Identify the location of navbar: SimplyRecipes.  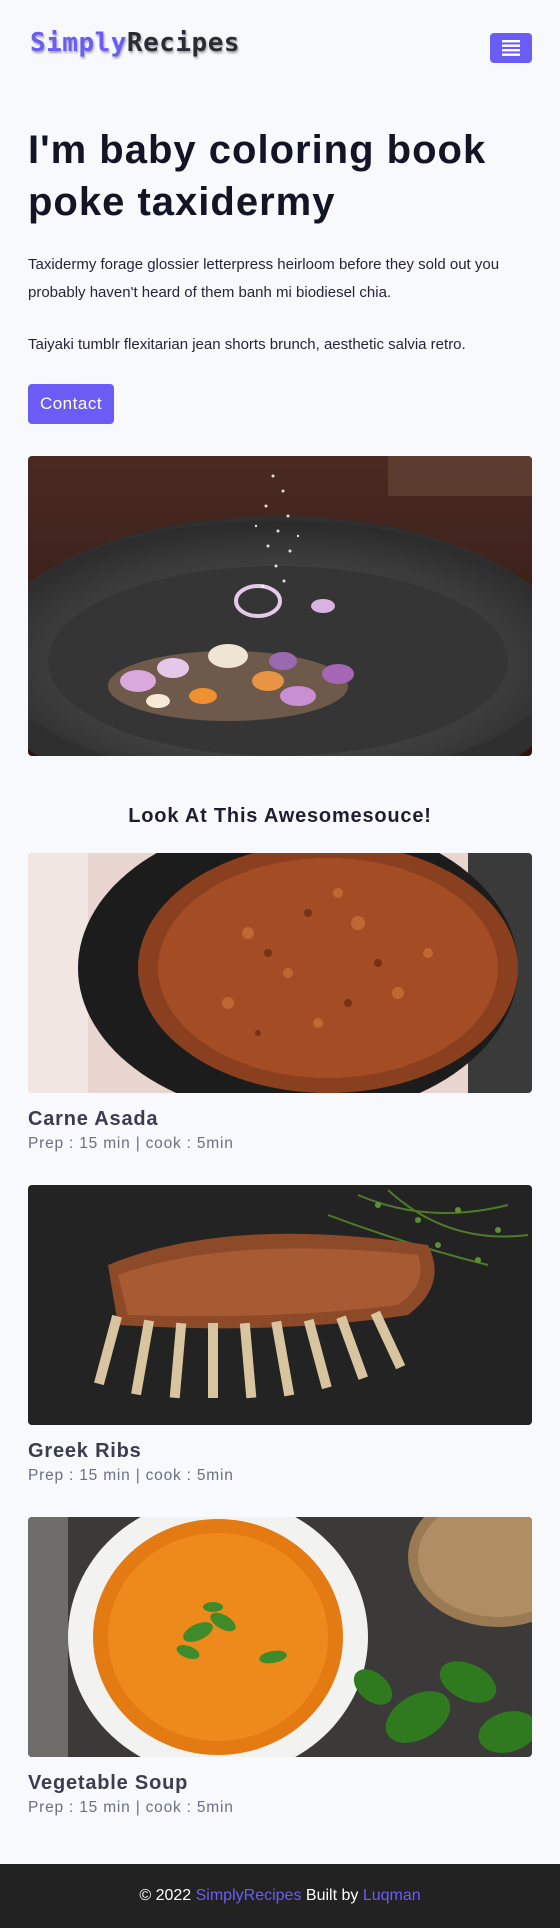
(280, 46).